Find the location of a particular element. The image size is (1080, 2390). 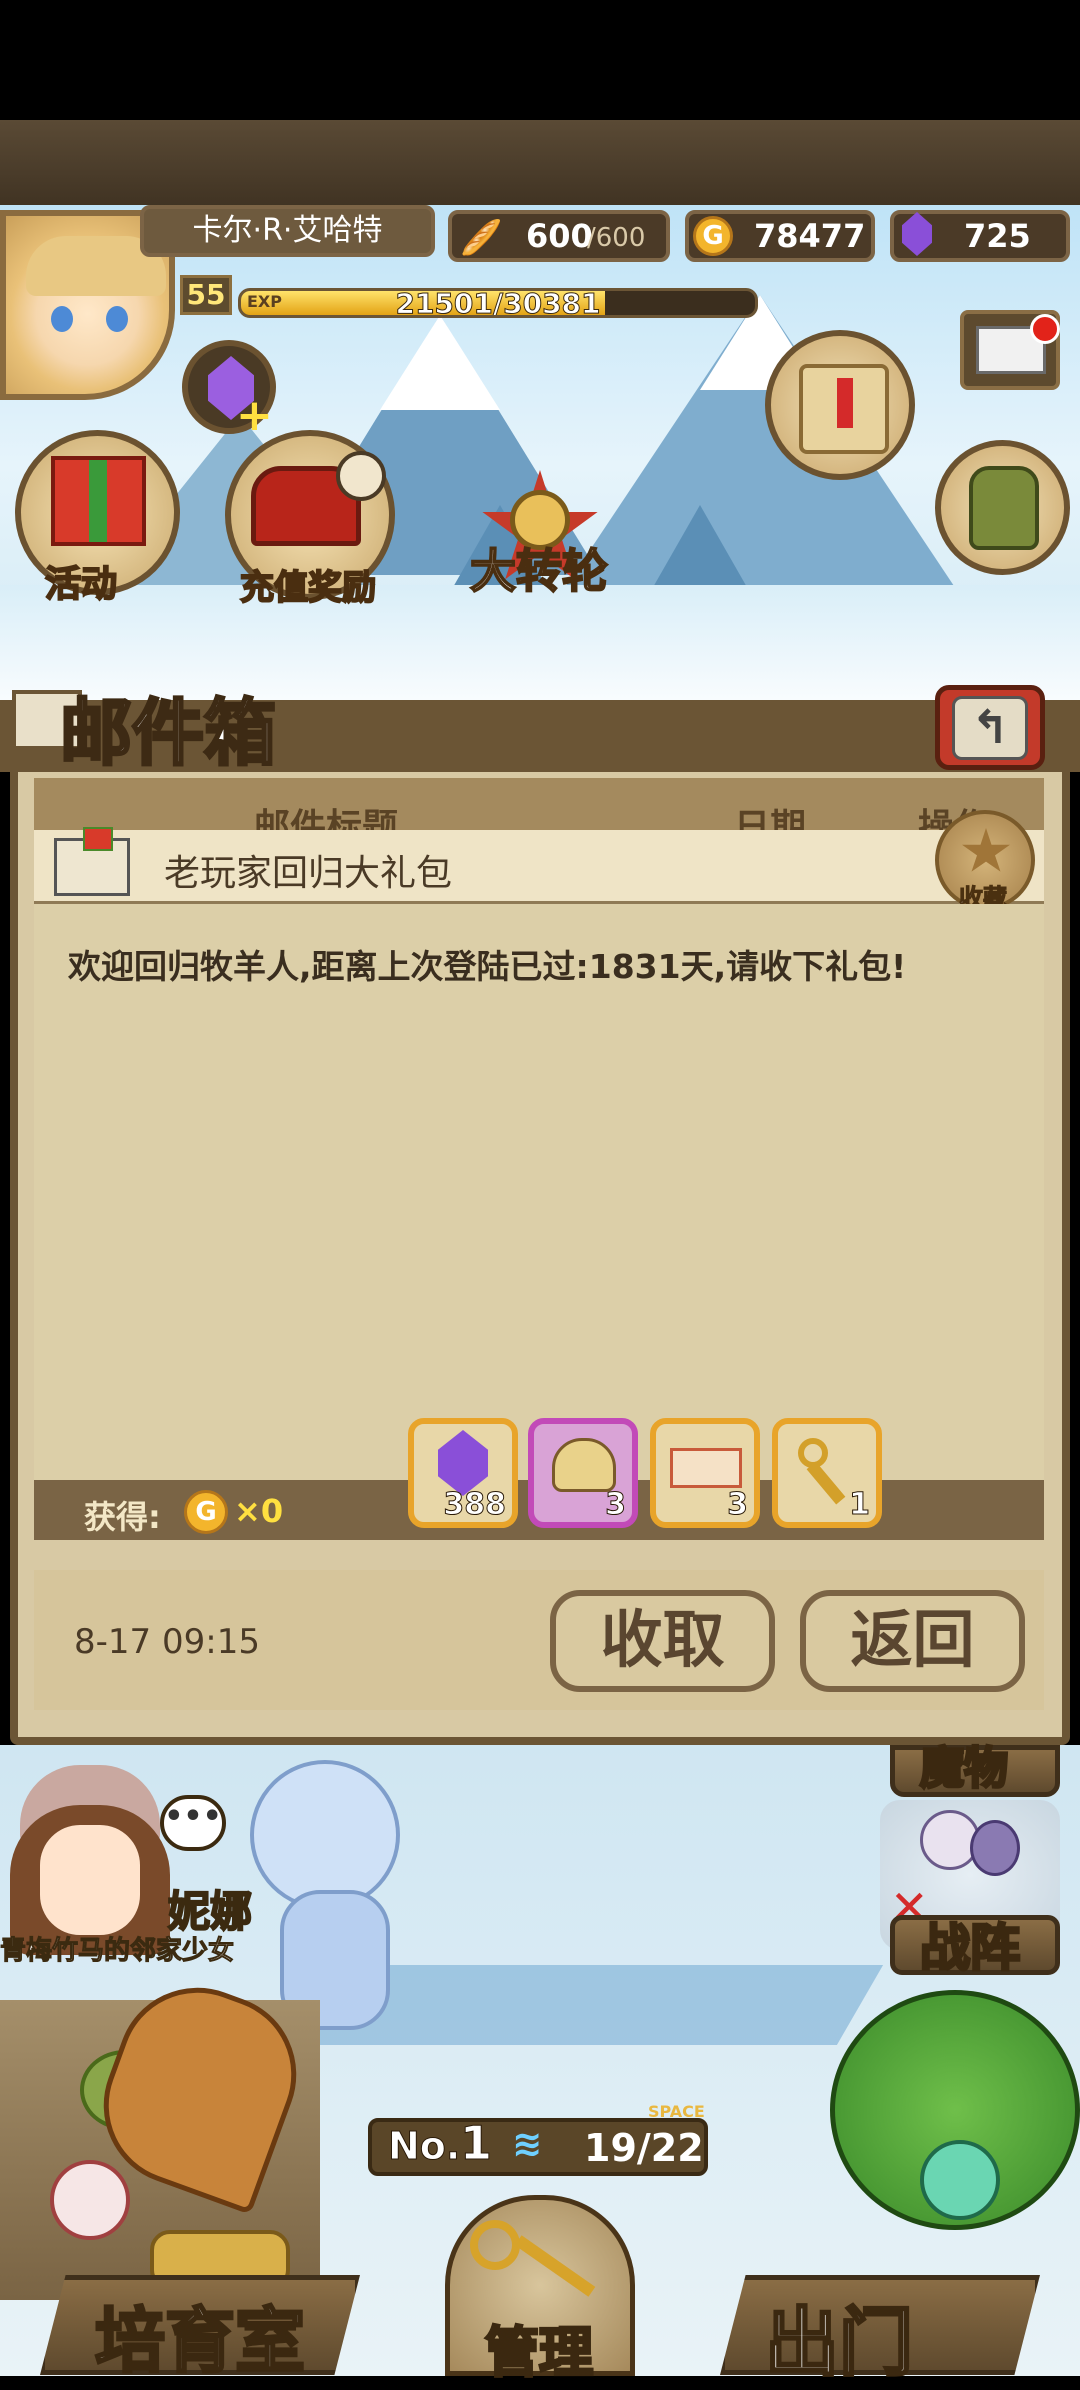

chat-bubble-icon: ••• is located at coordinates (193, 1823).